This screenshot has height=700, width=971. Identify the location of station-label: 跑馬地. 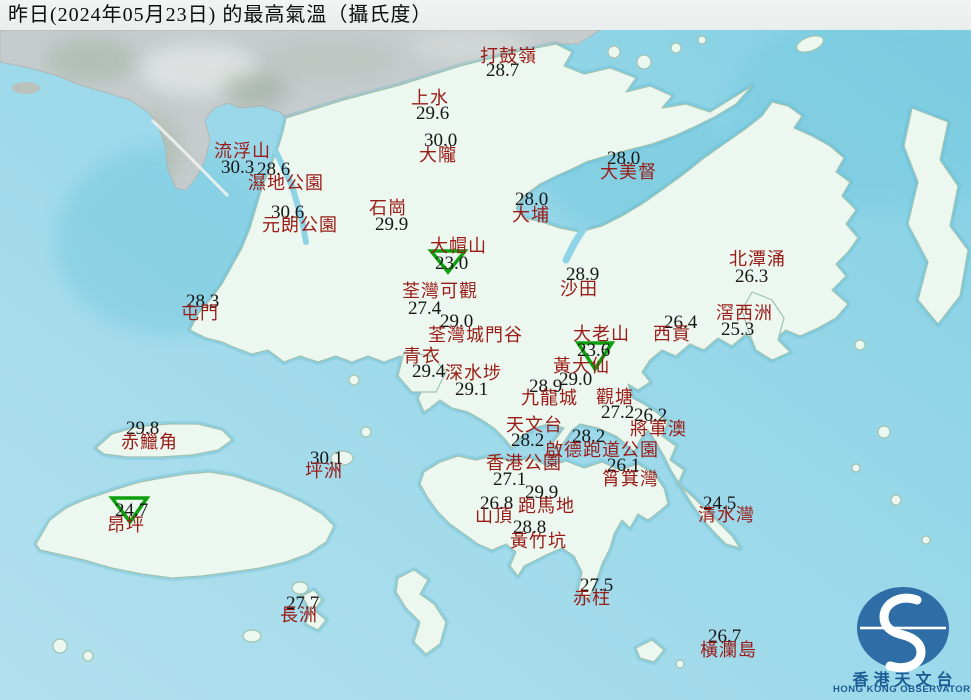
(546, 506).